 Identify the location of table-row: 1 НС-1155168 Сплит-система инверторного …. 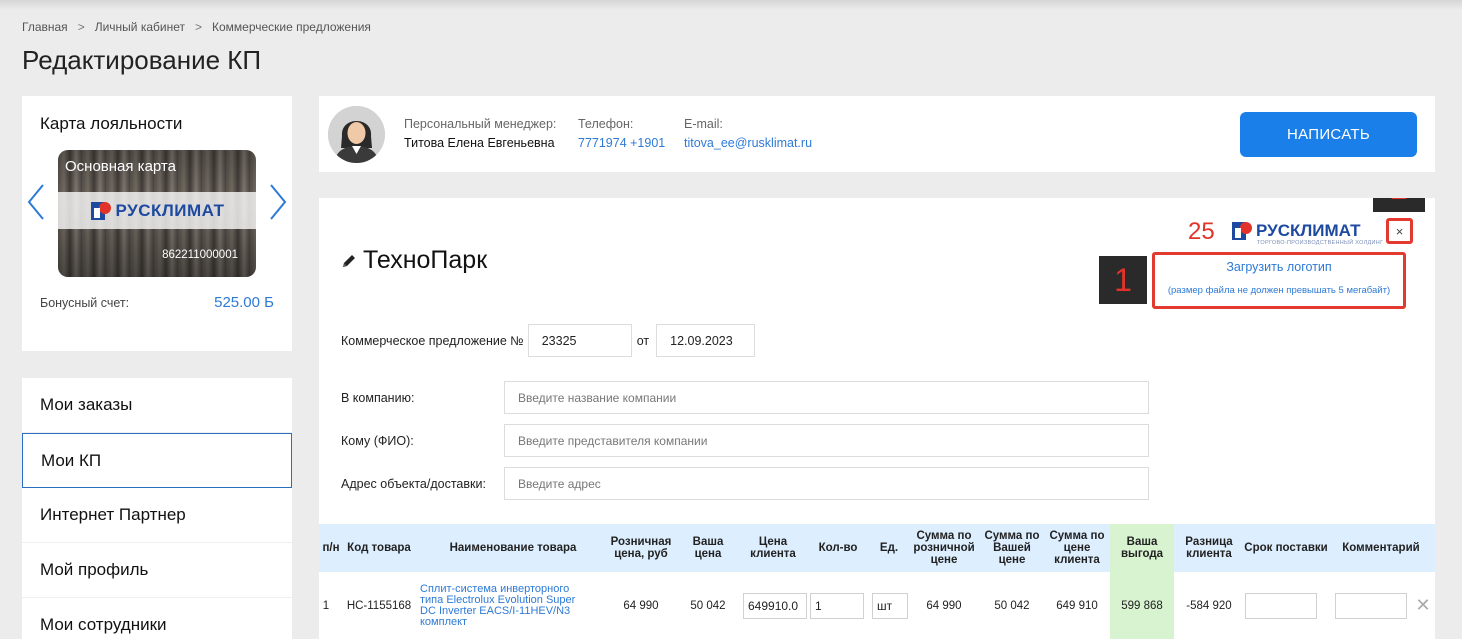
(877, 605).